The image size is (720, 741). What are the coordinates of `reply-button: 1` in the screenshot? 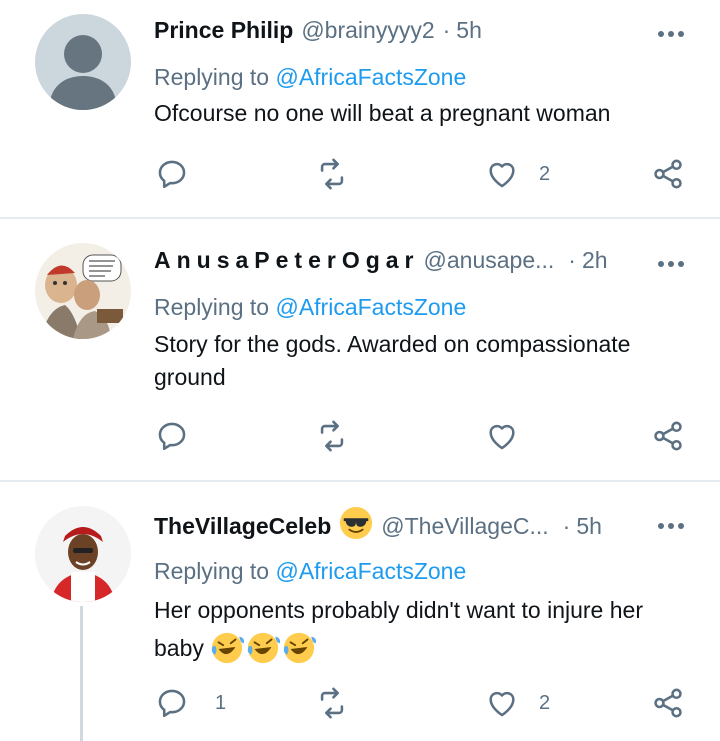 It's located at (190, 703).